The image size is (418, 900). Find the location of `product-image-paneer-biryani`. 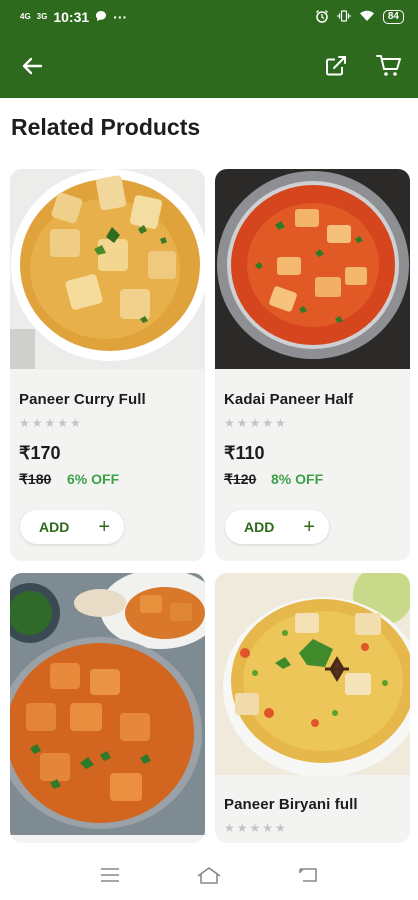

product-image-paneer-biryani is located at coordinates (312, 675).